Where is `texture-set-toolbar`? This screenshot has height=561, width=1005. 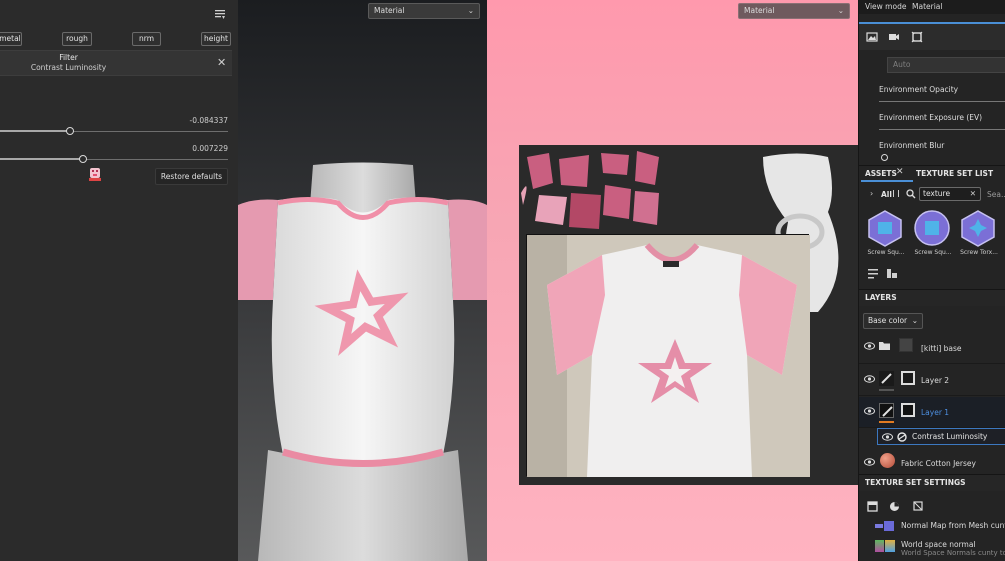
texture-set-toolbar is located at coordinates (932, 506).